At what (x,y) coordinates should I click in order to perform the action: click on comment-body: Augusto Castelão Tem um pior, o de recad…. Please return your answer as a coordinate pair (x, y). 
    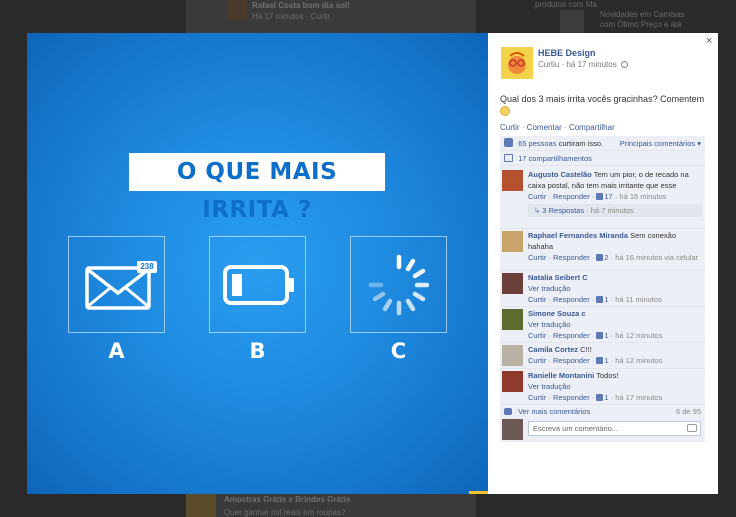
    Looking at the image, I should click on (615, 185).